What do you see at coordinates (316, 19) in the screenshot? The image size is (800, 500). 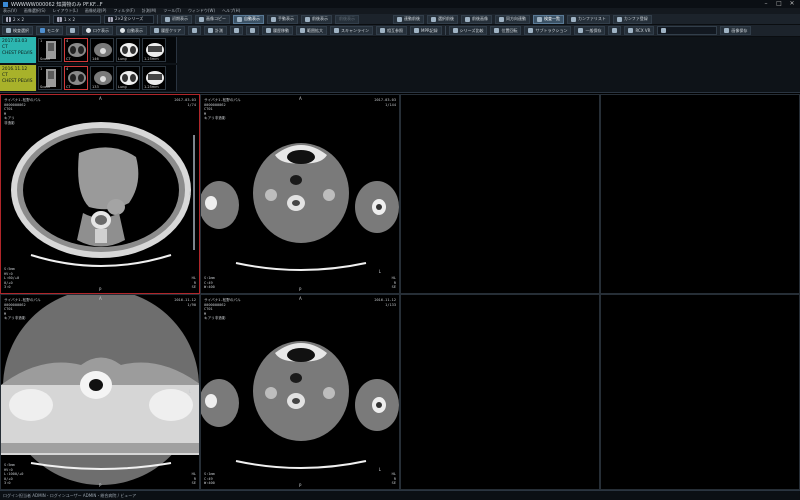 I see `prev-next-display-button: 前後表示` at bounding box center [316, 19].